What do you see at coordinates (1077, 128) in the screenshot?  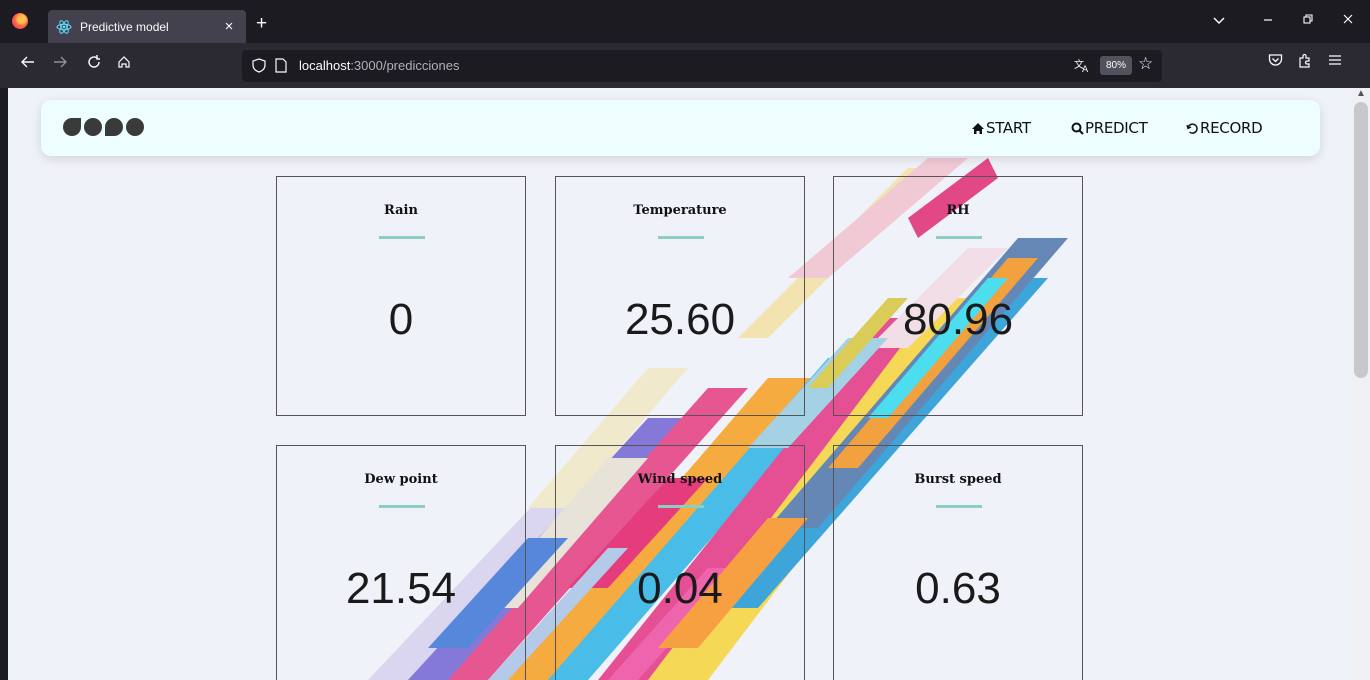 I see `search-icon` at bounding box center [1077, 128].